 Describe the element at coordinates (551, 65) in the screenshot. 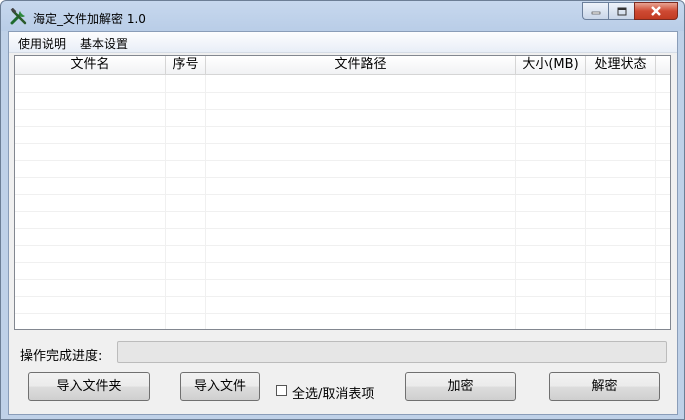

I see `column-header-size: 大小(MB)` at that location.